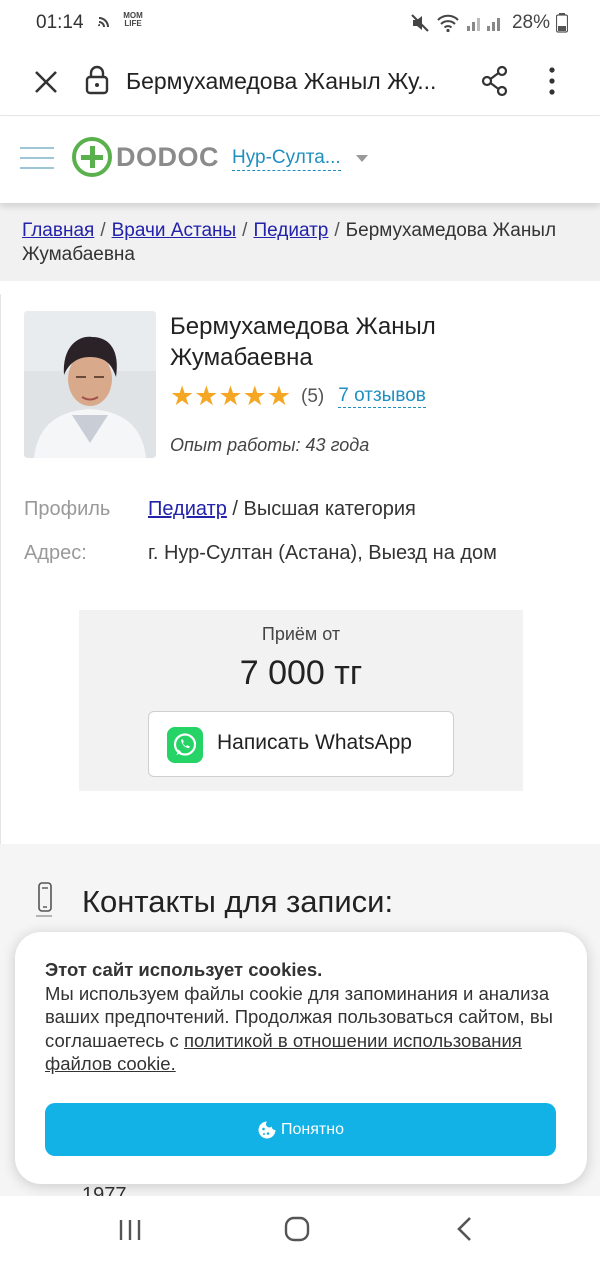  Describe the element at coordinates (130, 1230) in the screenshot. I see `recent-apps-icon` at that location.